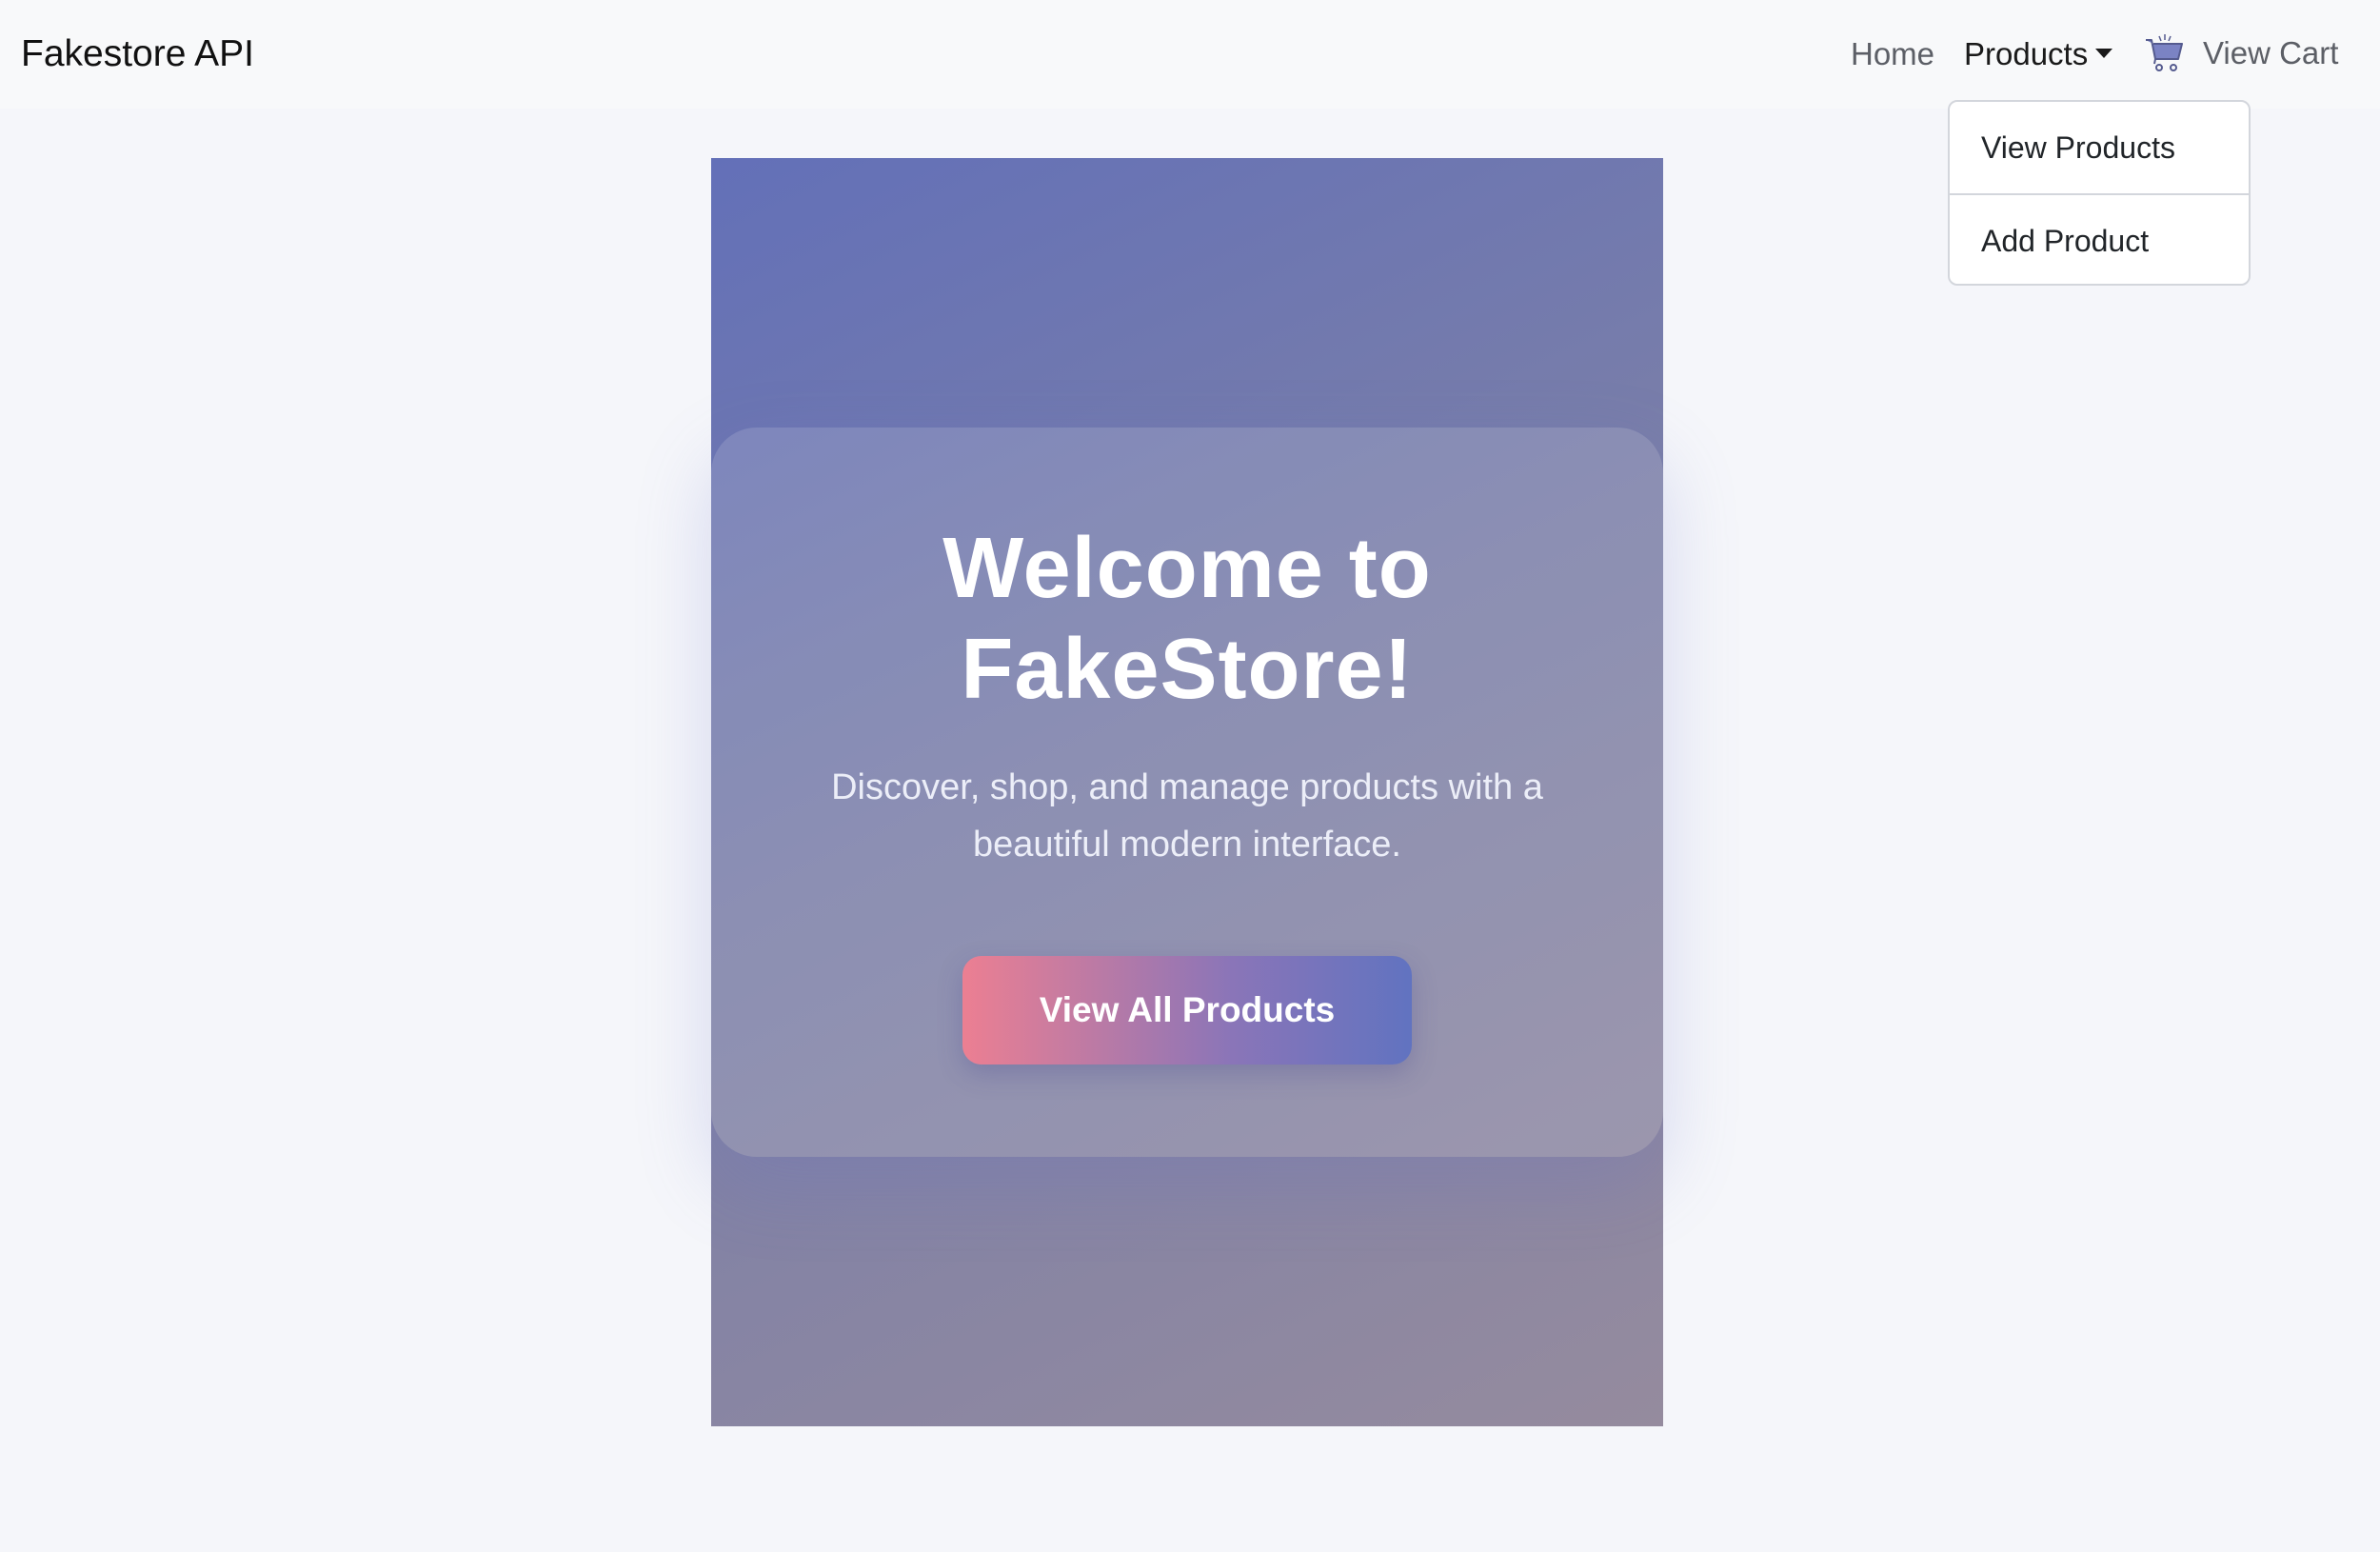 Image resolution: width=2380 pixels, height=1552 pixels. I want to click on navbar: Fakestore API Home Products View Cart, so click(1190, 55).